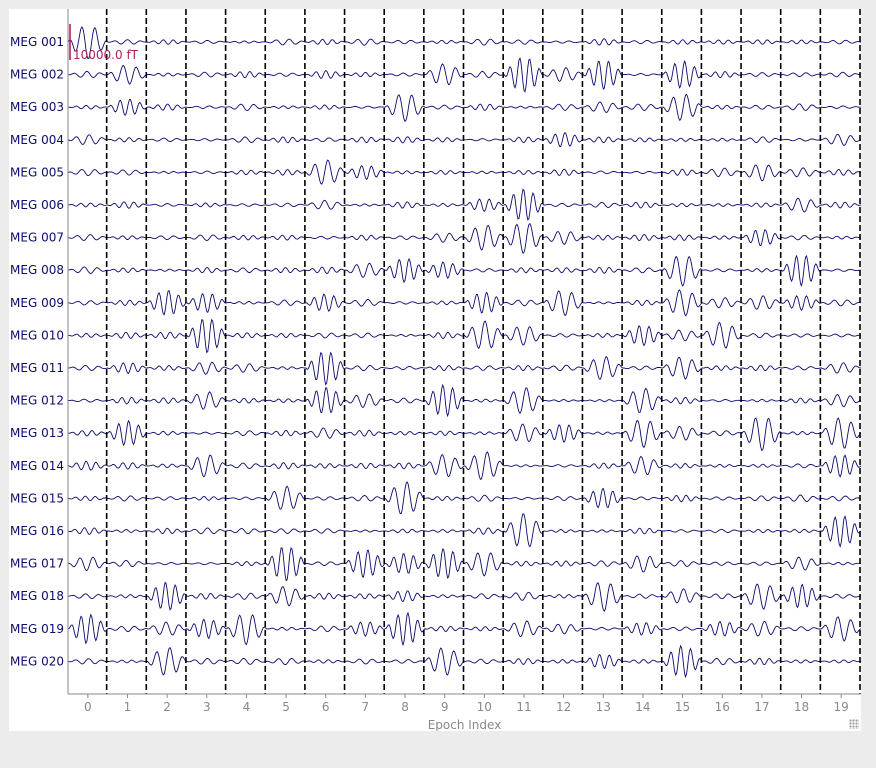  What do you see at coordinates (37, 107) in the screenshot?
I see `channel-label: MEG 003` at bounding box center [37, 107].